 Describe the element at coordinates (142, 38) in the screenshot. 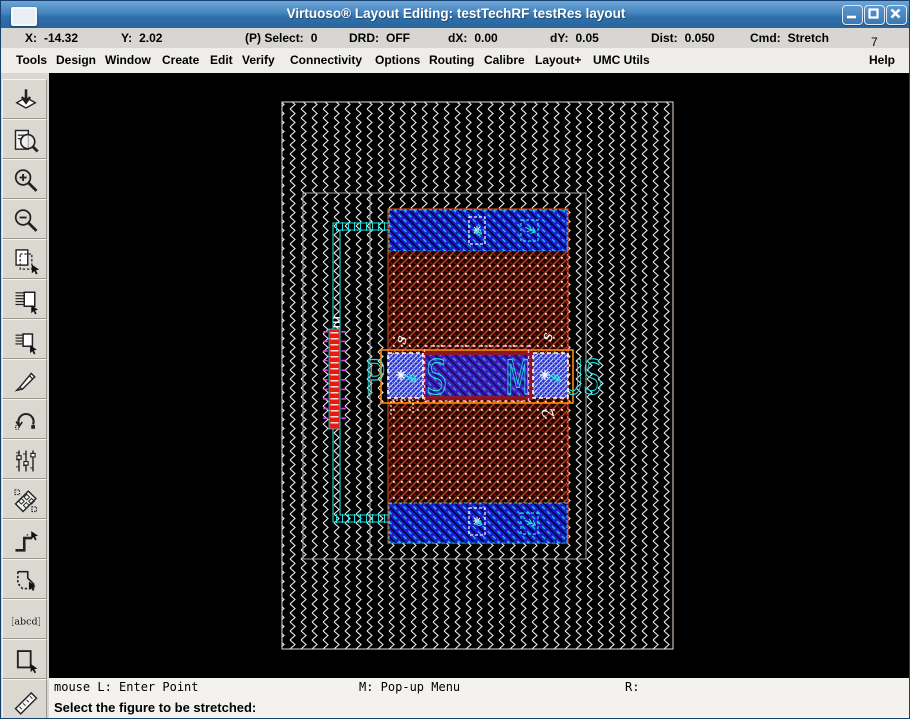

I see `status-y: Y: 2.02` at that location.